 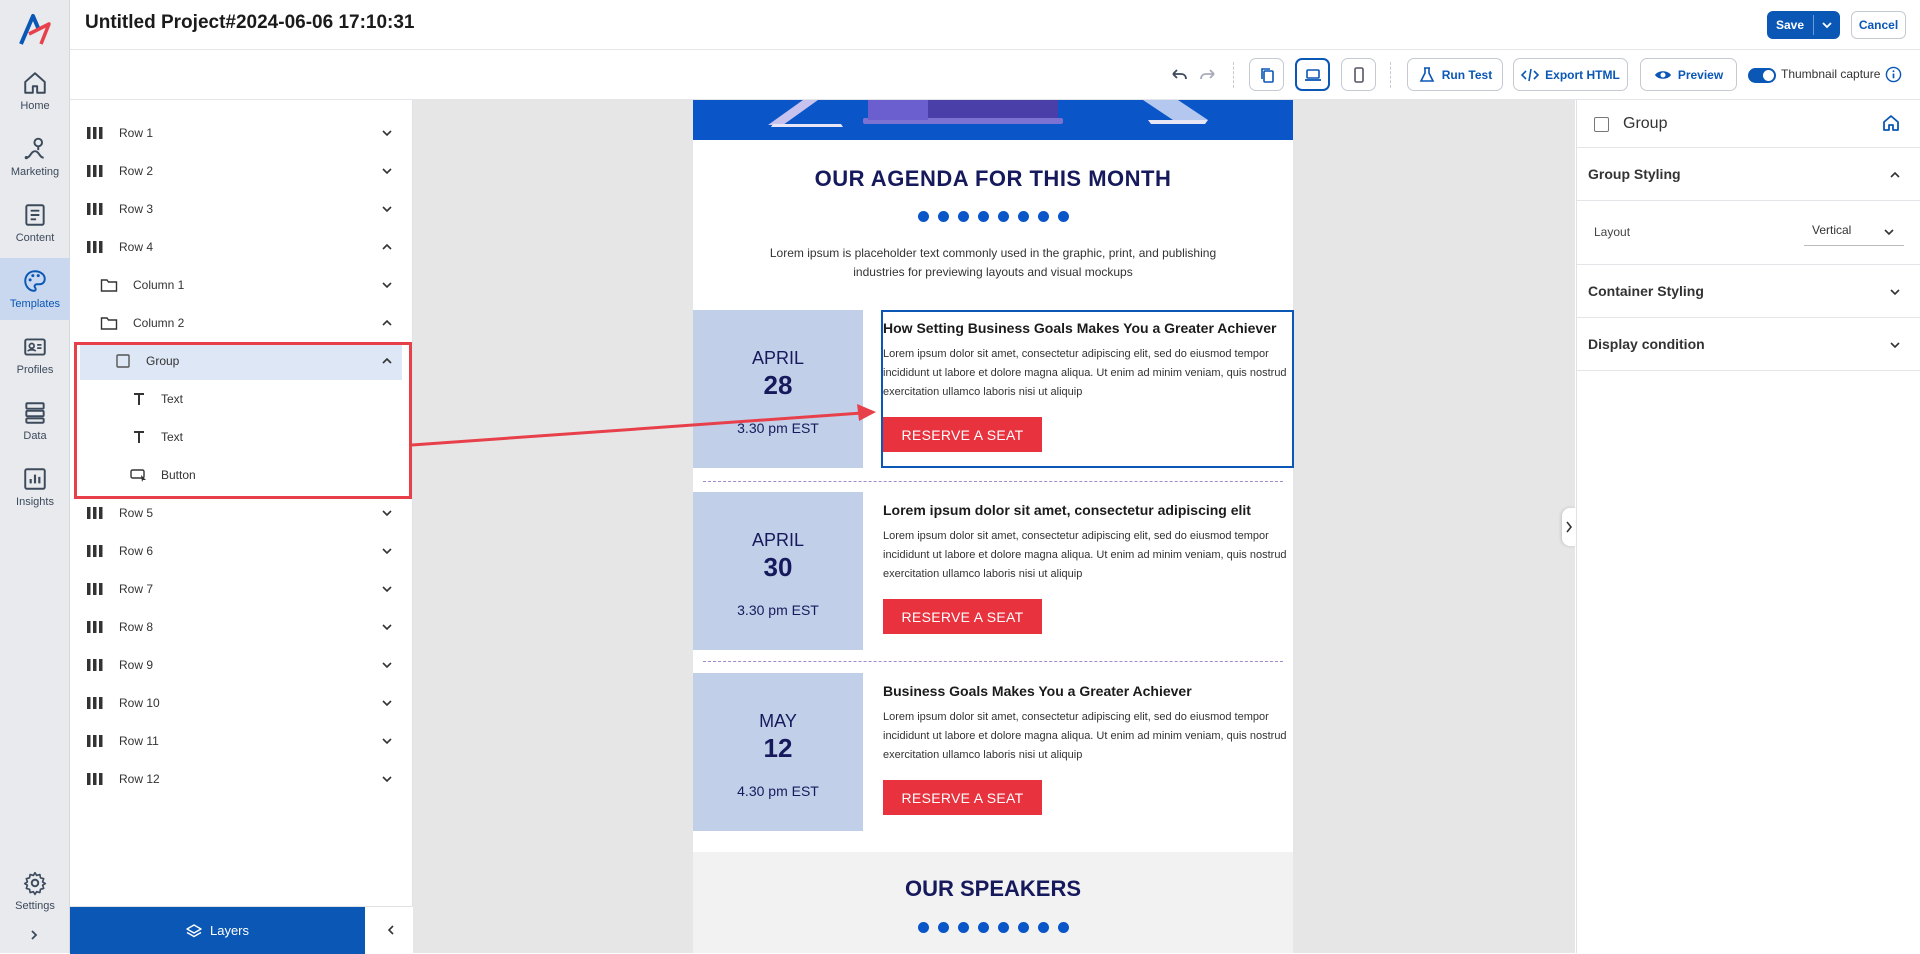 I want to click on nav-insights-label: Insights, so click(x=35, y=502).